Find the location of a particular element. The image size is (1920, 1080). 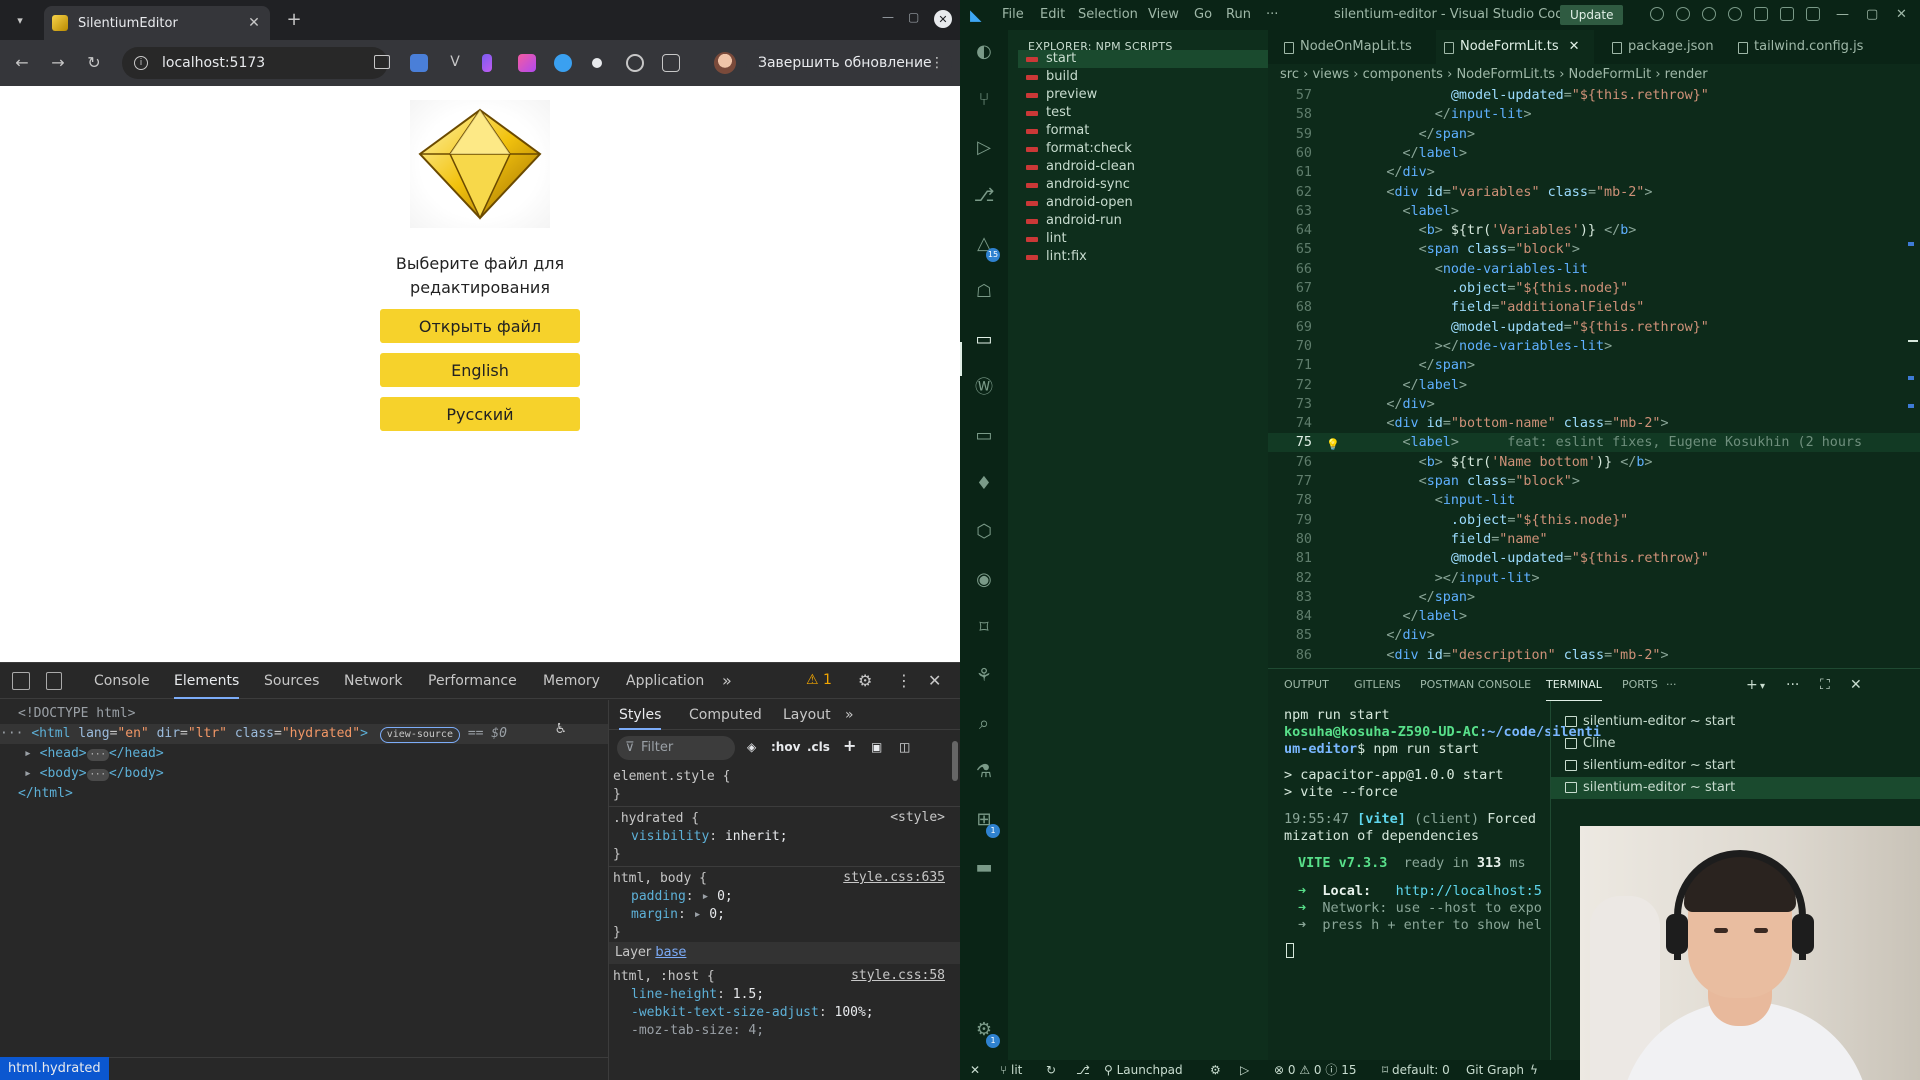

tab-package-json: package.json is located at coordinates (1659, 47).